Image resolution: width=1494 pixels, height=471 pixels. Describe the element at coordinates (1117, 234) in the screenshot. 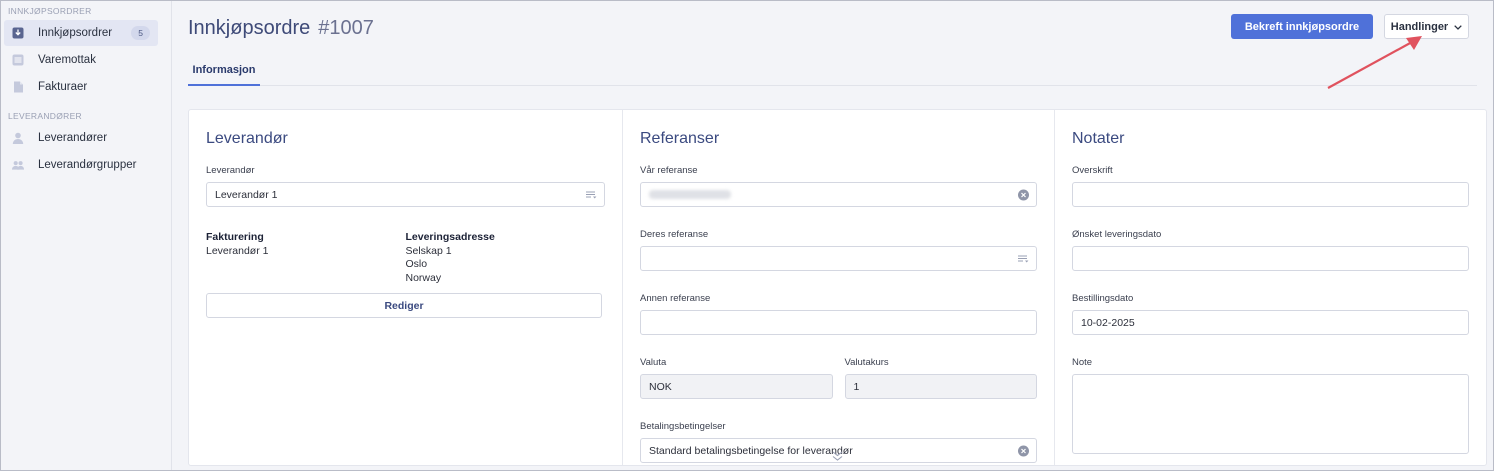

I see `field-label: Ønsket leveringsdato` at that location.